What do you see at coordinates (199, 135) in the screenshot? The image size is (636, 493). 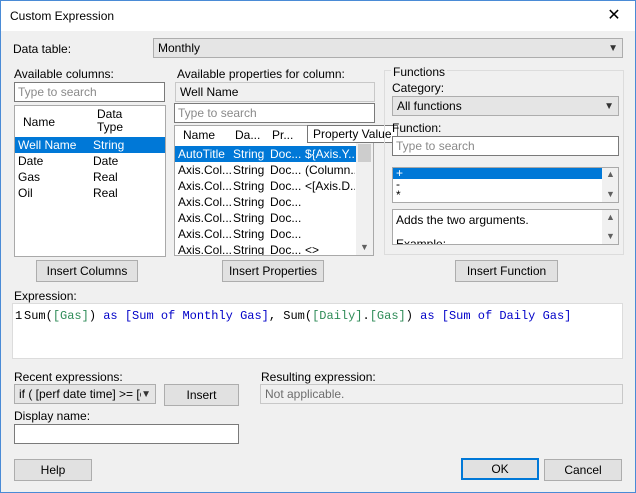 I see `properties-header-name: Name` at bounding box center [199, 135].